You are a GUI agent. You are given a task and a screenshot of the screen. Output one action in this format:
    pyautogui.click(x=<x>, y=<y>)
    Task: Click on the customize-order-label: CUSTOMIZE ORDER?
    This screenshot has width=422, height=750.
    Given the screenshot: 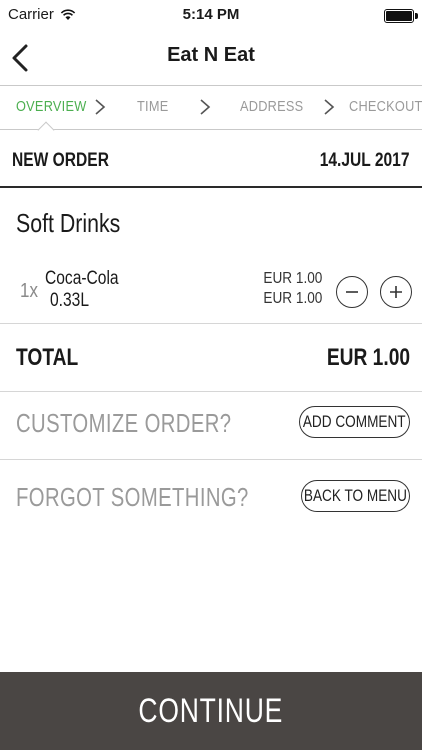 What is the action you would take?
    pyautogui.click(x=124, y=423)
    